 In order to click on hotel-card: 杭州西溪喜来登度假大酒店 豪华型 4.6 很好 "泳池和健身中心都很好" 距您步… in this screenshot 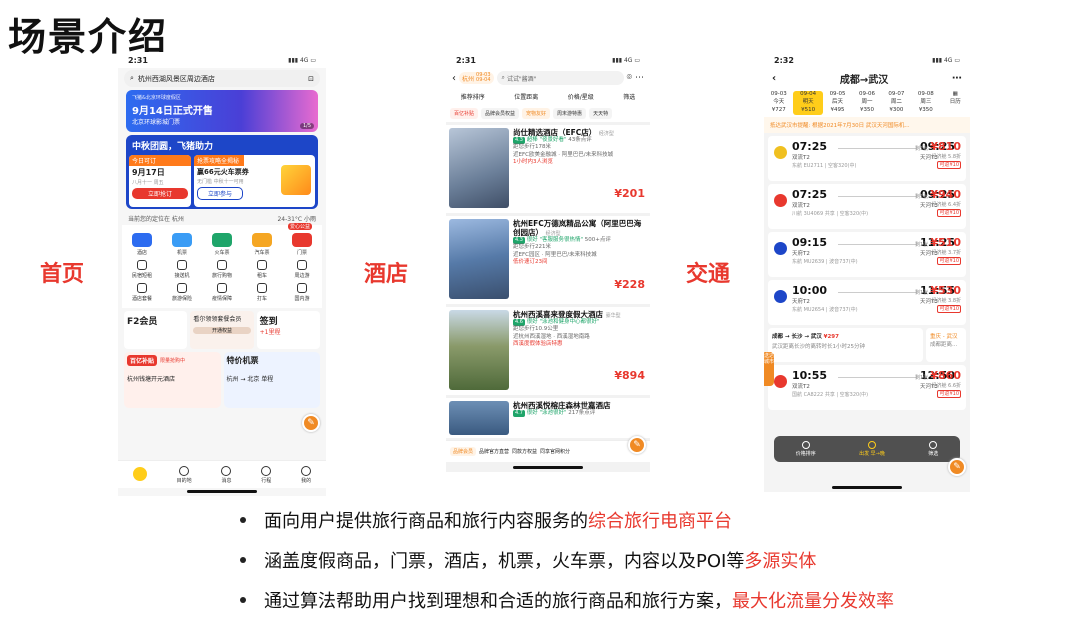, I will do `click(548, 351)`.